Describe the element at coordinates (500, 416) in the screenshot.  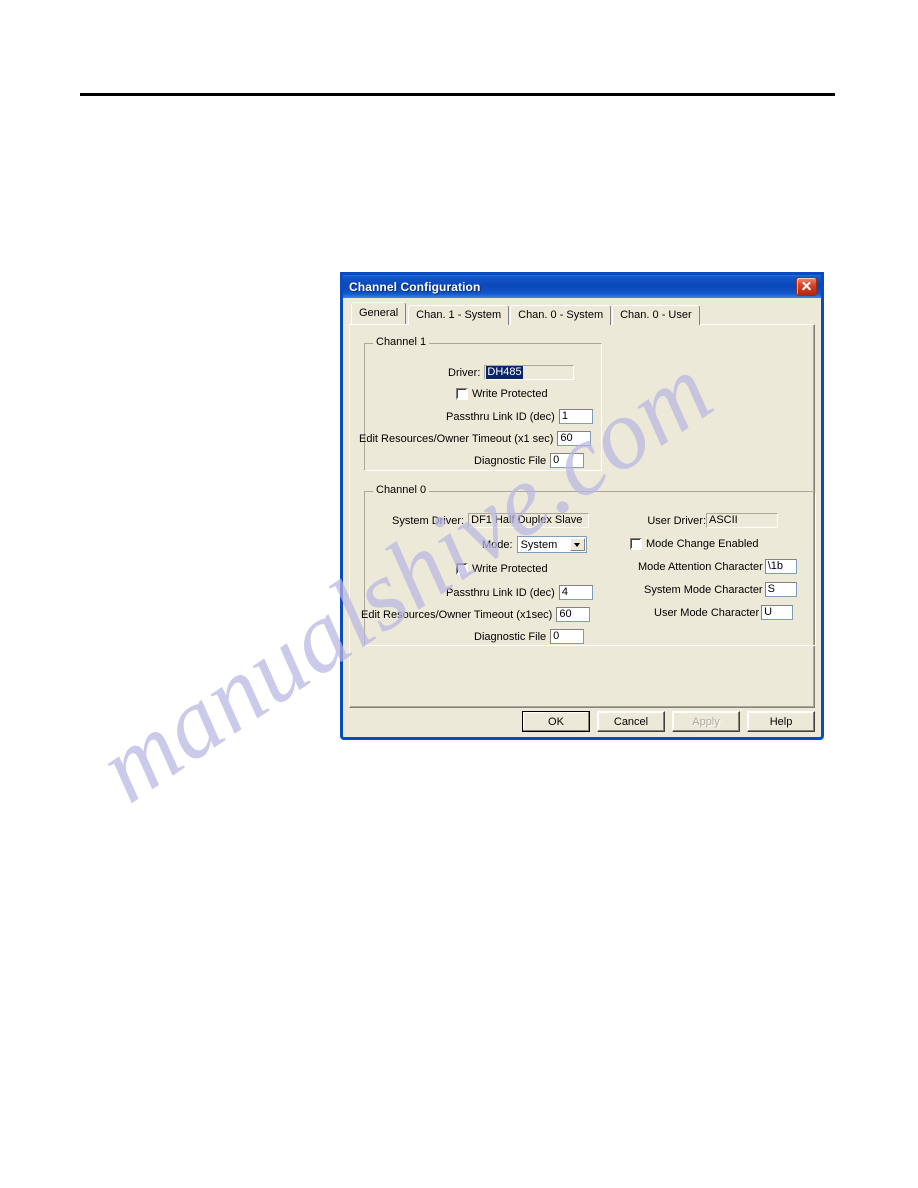
I see `channel1-passthru-label: Passthru Link ID (dec)` at that location.